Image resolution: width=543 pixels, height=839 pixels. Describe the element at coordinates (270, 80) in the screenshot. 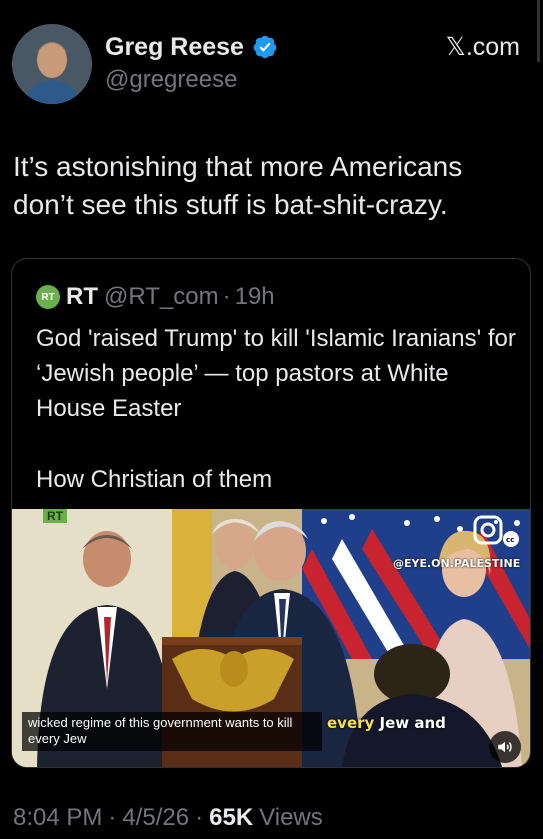

I see `author-handle: @gregreese` at that location.